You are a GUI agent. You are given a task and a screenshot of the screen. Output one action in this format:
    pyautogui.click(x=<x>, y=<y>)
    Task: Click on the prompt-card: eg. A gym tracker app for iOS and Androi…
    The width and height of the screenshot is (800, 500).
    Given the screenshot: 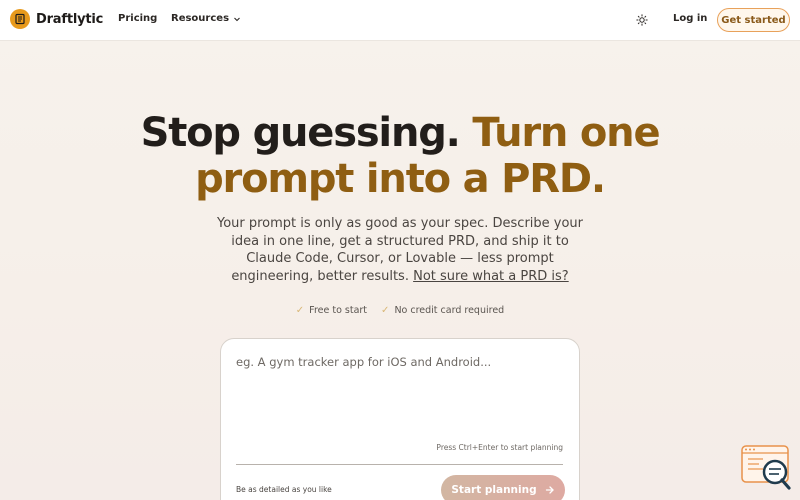 What is the action you would take?
    pyautogui.click(x=400, y=419)
    